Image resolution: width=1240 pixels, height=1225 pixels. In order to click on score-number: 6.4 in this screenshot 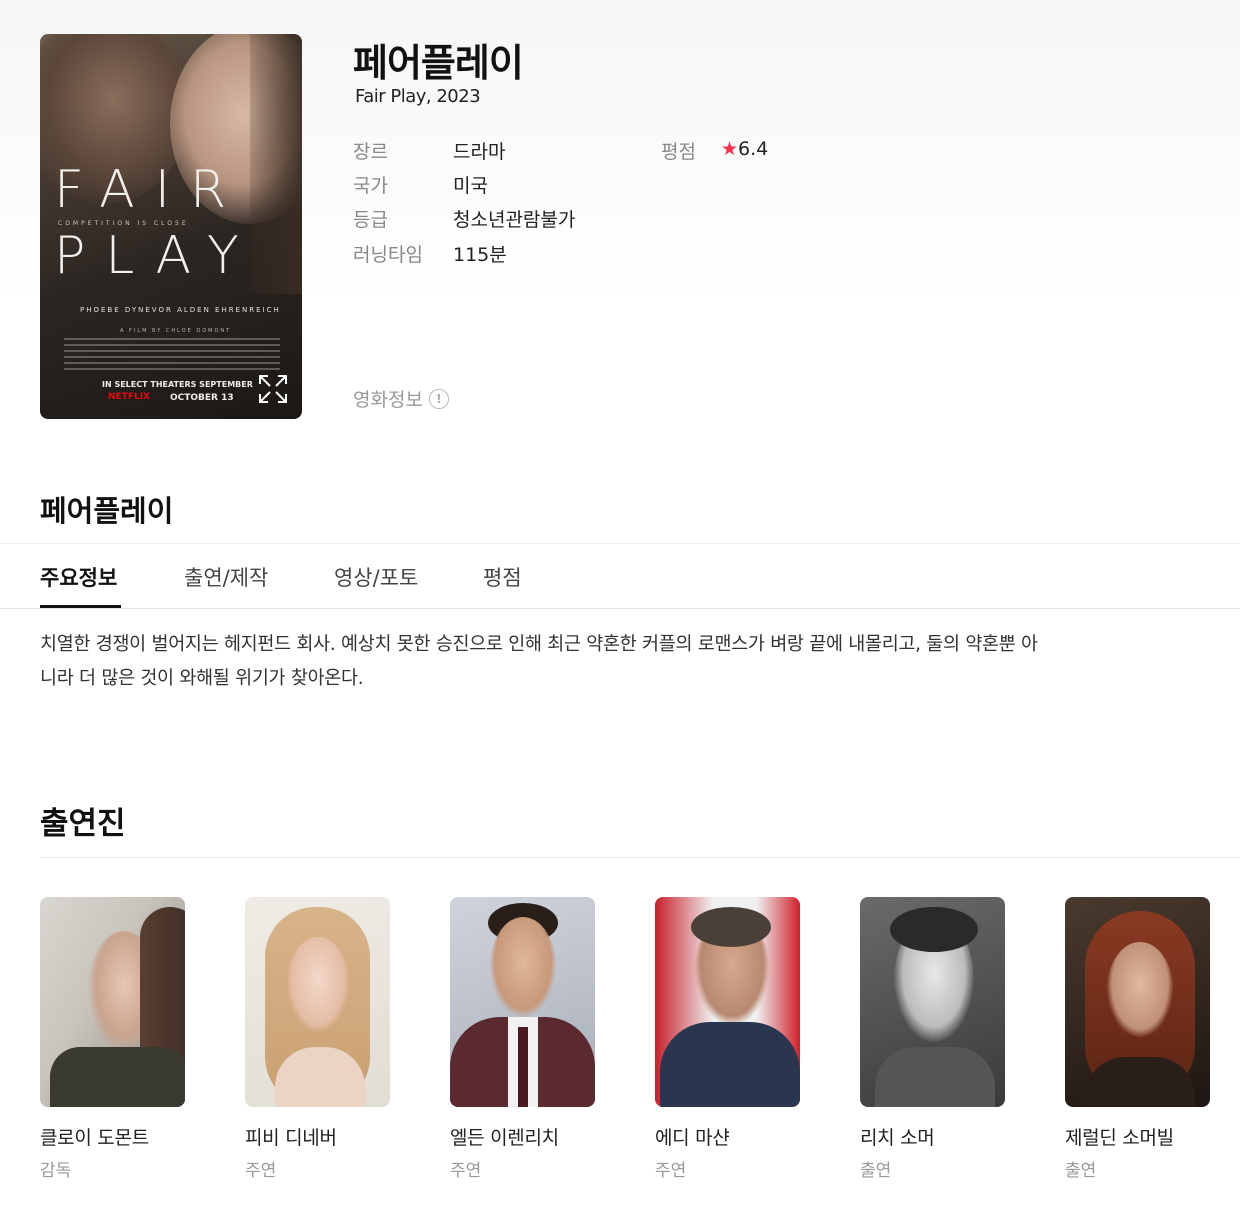, I will do `click(753, 149)`.